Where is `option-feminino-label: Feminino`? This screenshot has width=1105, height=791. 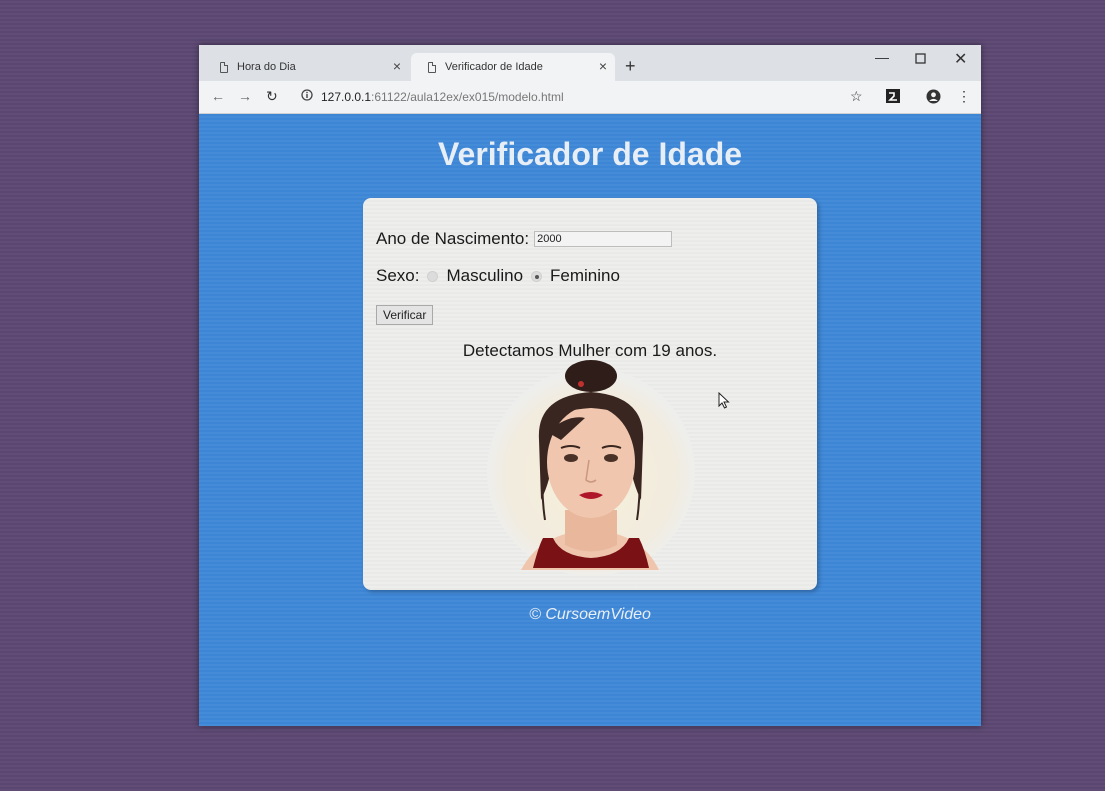
option-feminino-label: Feminino is located at coordinates (585, 275).